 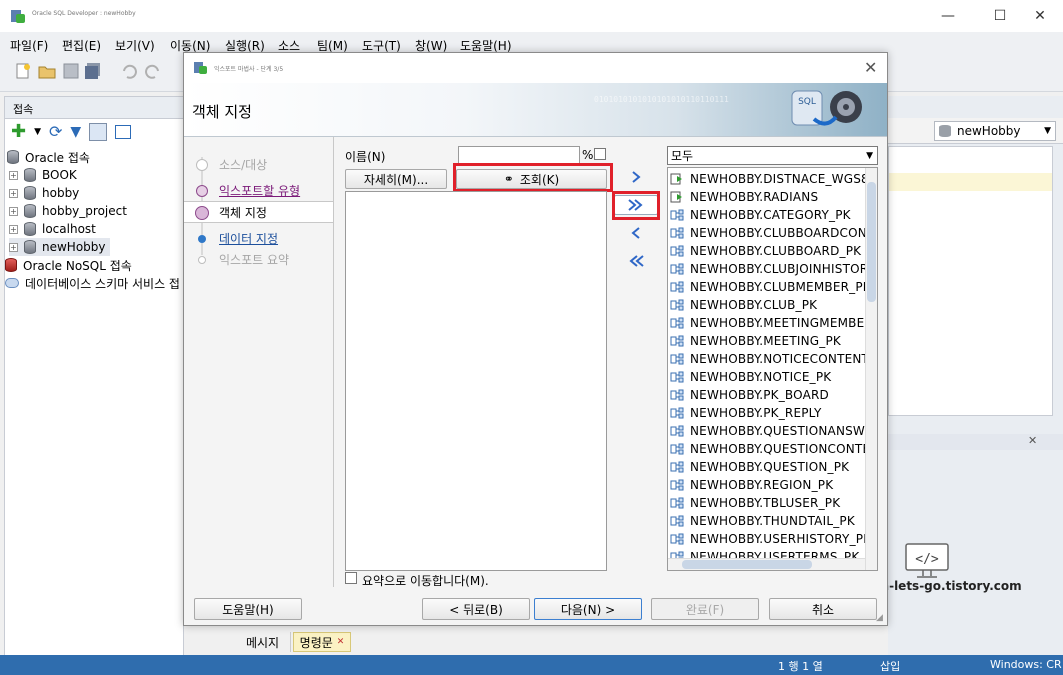 I want to click on next-button-label: 다음(N) >, so click(x=588, y=609).